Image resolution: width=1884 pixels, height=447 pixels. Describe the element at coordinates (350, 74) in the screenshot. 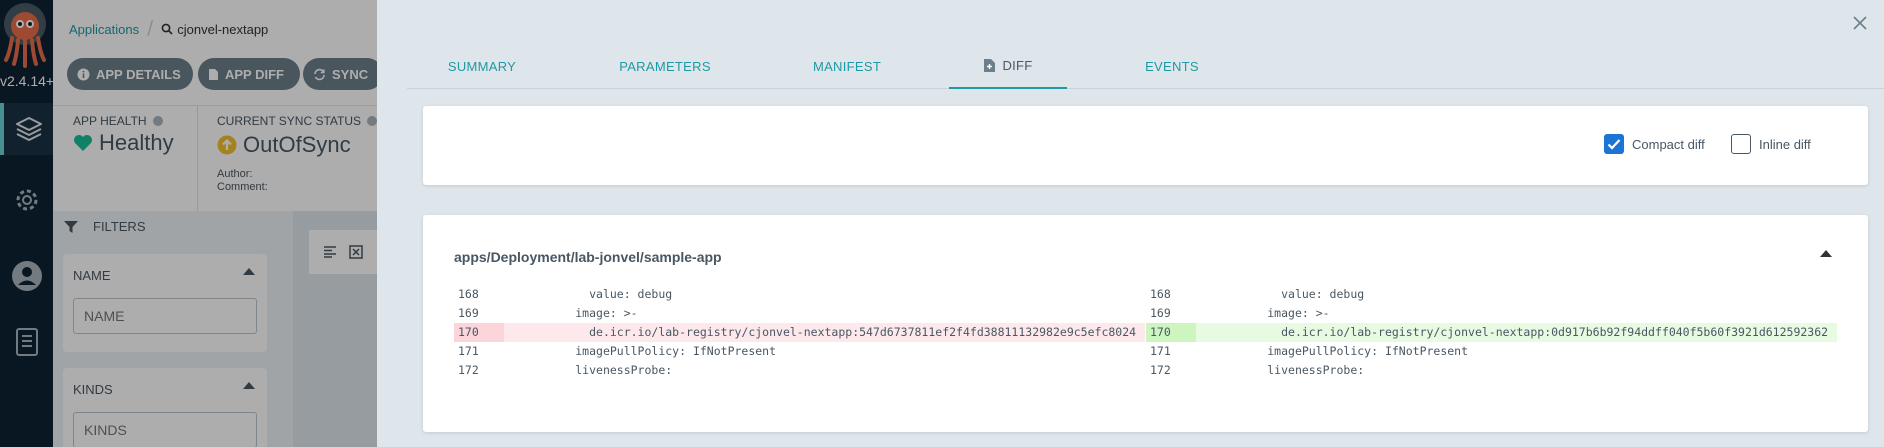

I see `sync-label: SYNC` at that location.